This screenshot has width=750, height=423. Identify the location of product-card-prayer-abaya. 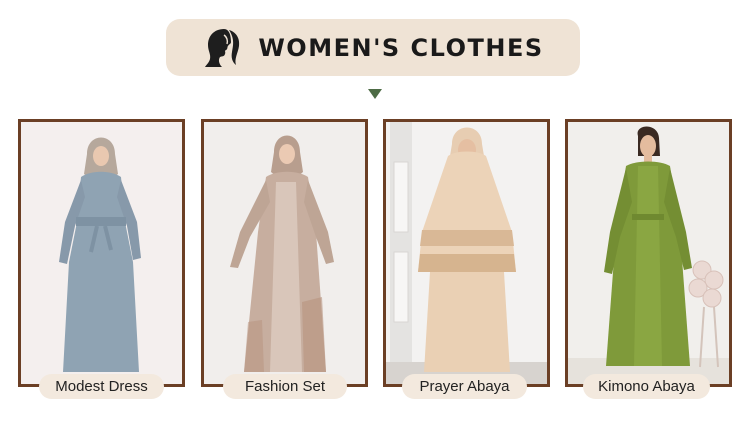
(466, 253).